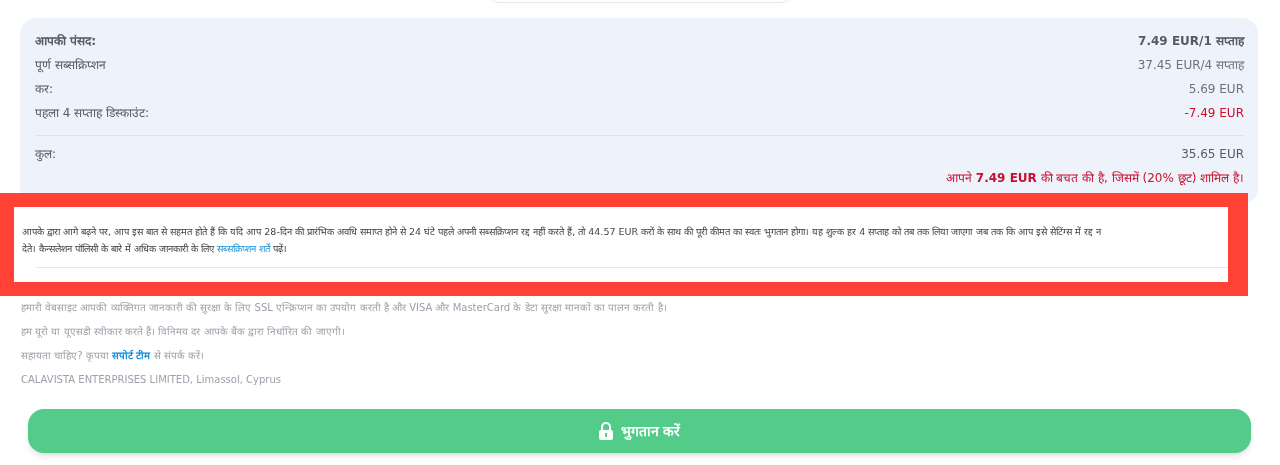 This screenshot has width=1280, height=465. Describe the element at coordinates (46, 155) in the screenshot. I see `total-label: कुल:` at that location.